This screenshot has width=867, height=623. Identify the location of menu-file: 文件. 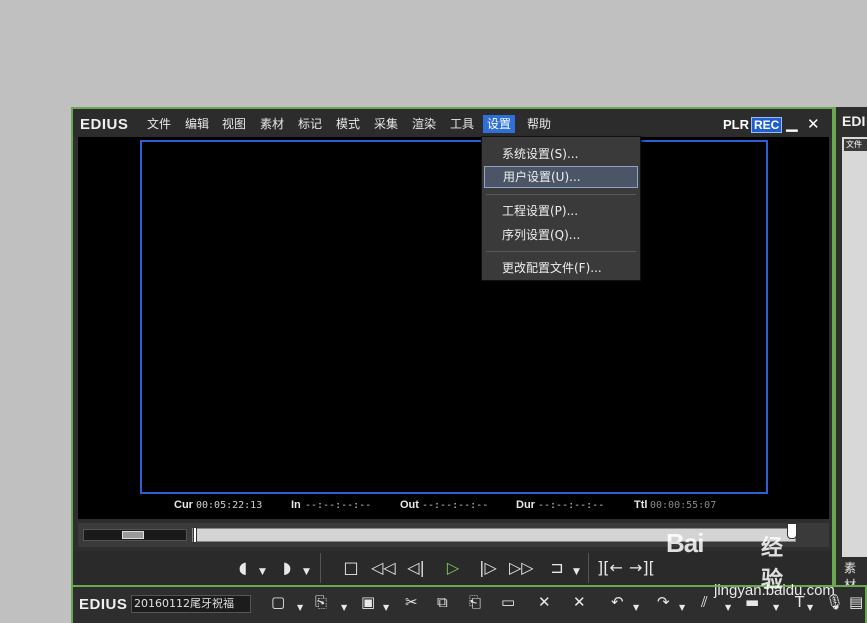
(159, 124).